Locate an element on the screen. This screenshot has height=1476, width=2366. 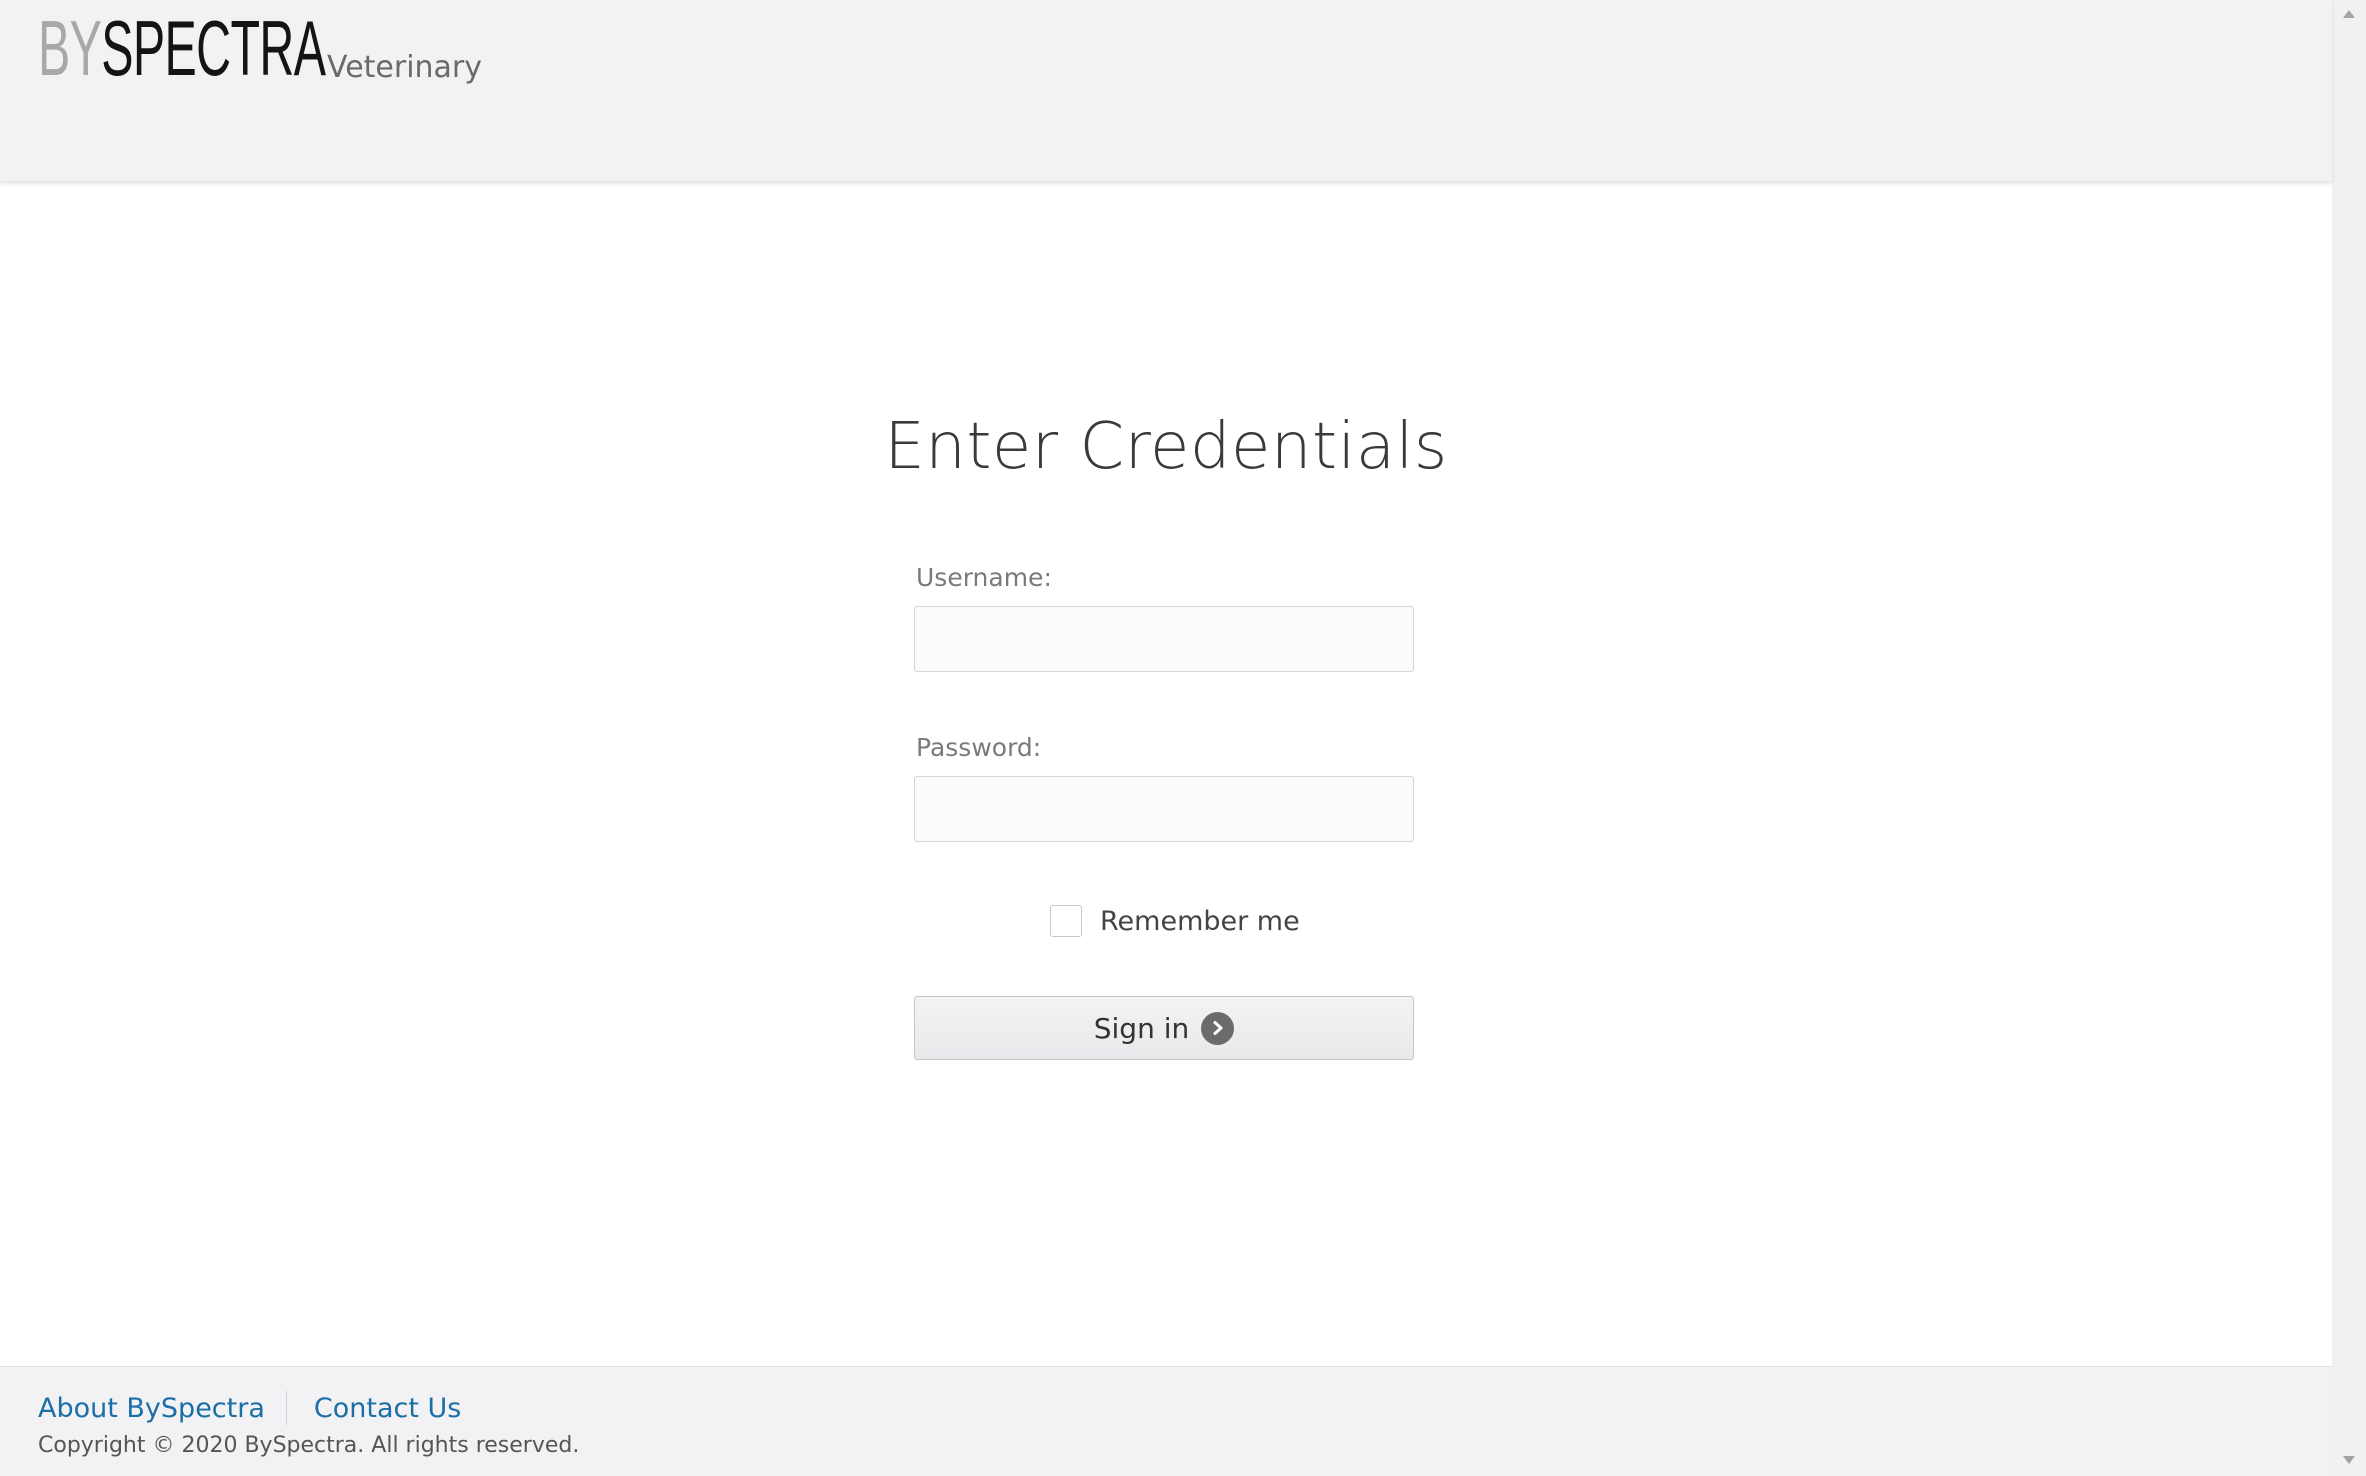
footer-links: About BySpectra Contact Us is located at coordinates (249, 1408).